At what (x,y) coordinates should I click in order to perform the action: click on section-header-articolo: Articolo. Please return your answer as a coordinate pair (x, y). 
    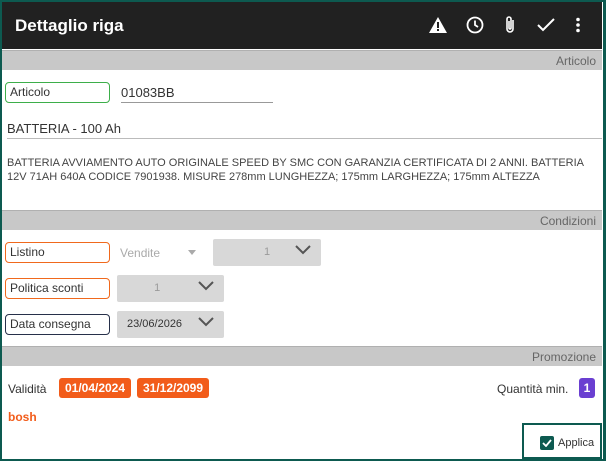
    Looking at the image, I should click on (302, 60).